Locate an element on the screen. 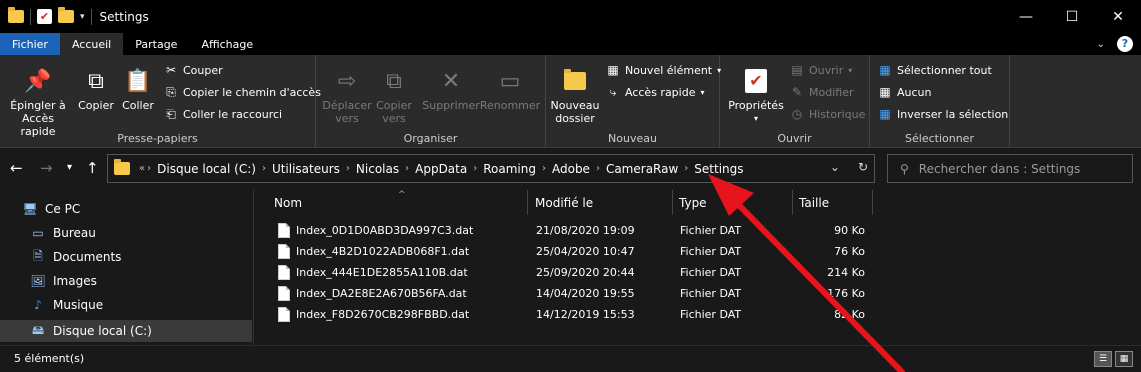 Image resolution: width=1141 pixels, height=372 pixels. breadcrumb-item: Nicolas is located at coordinates (377, 169).